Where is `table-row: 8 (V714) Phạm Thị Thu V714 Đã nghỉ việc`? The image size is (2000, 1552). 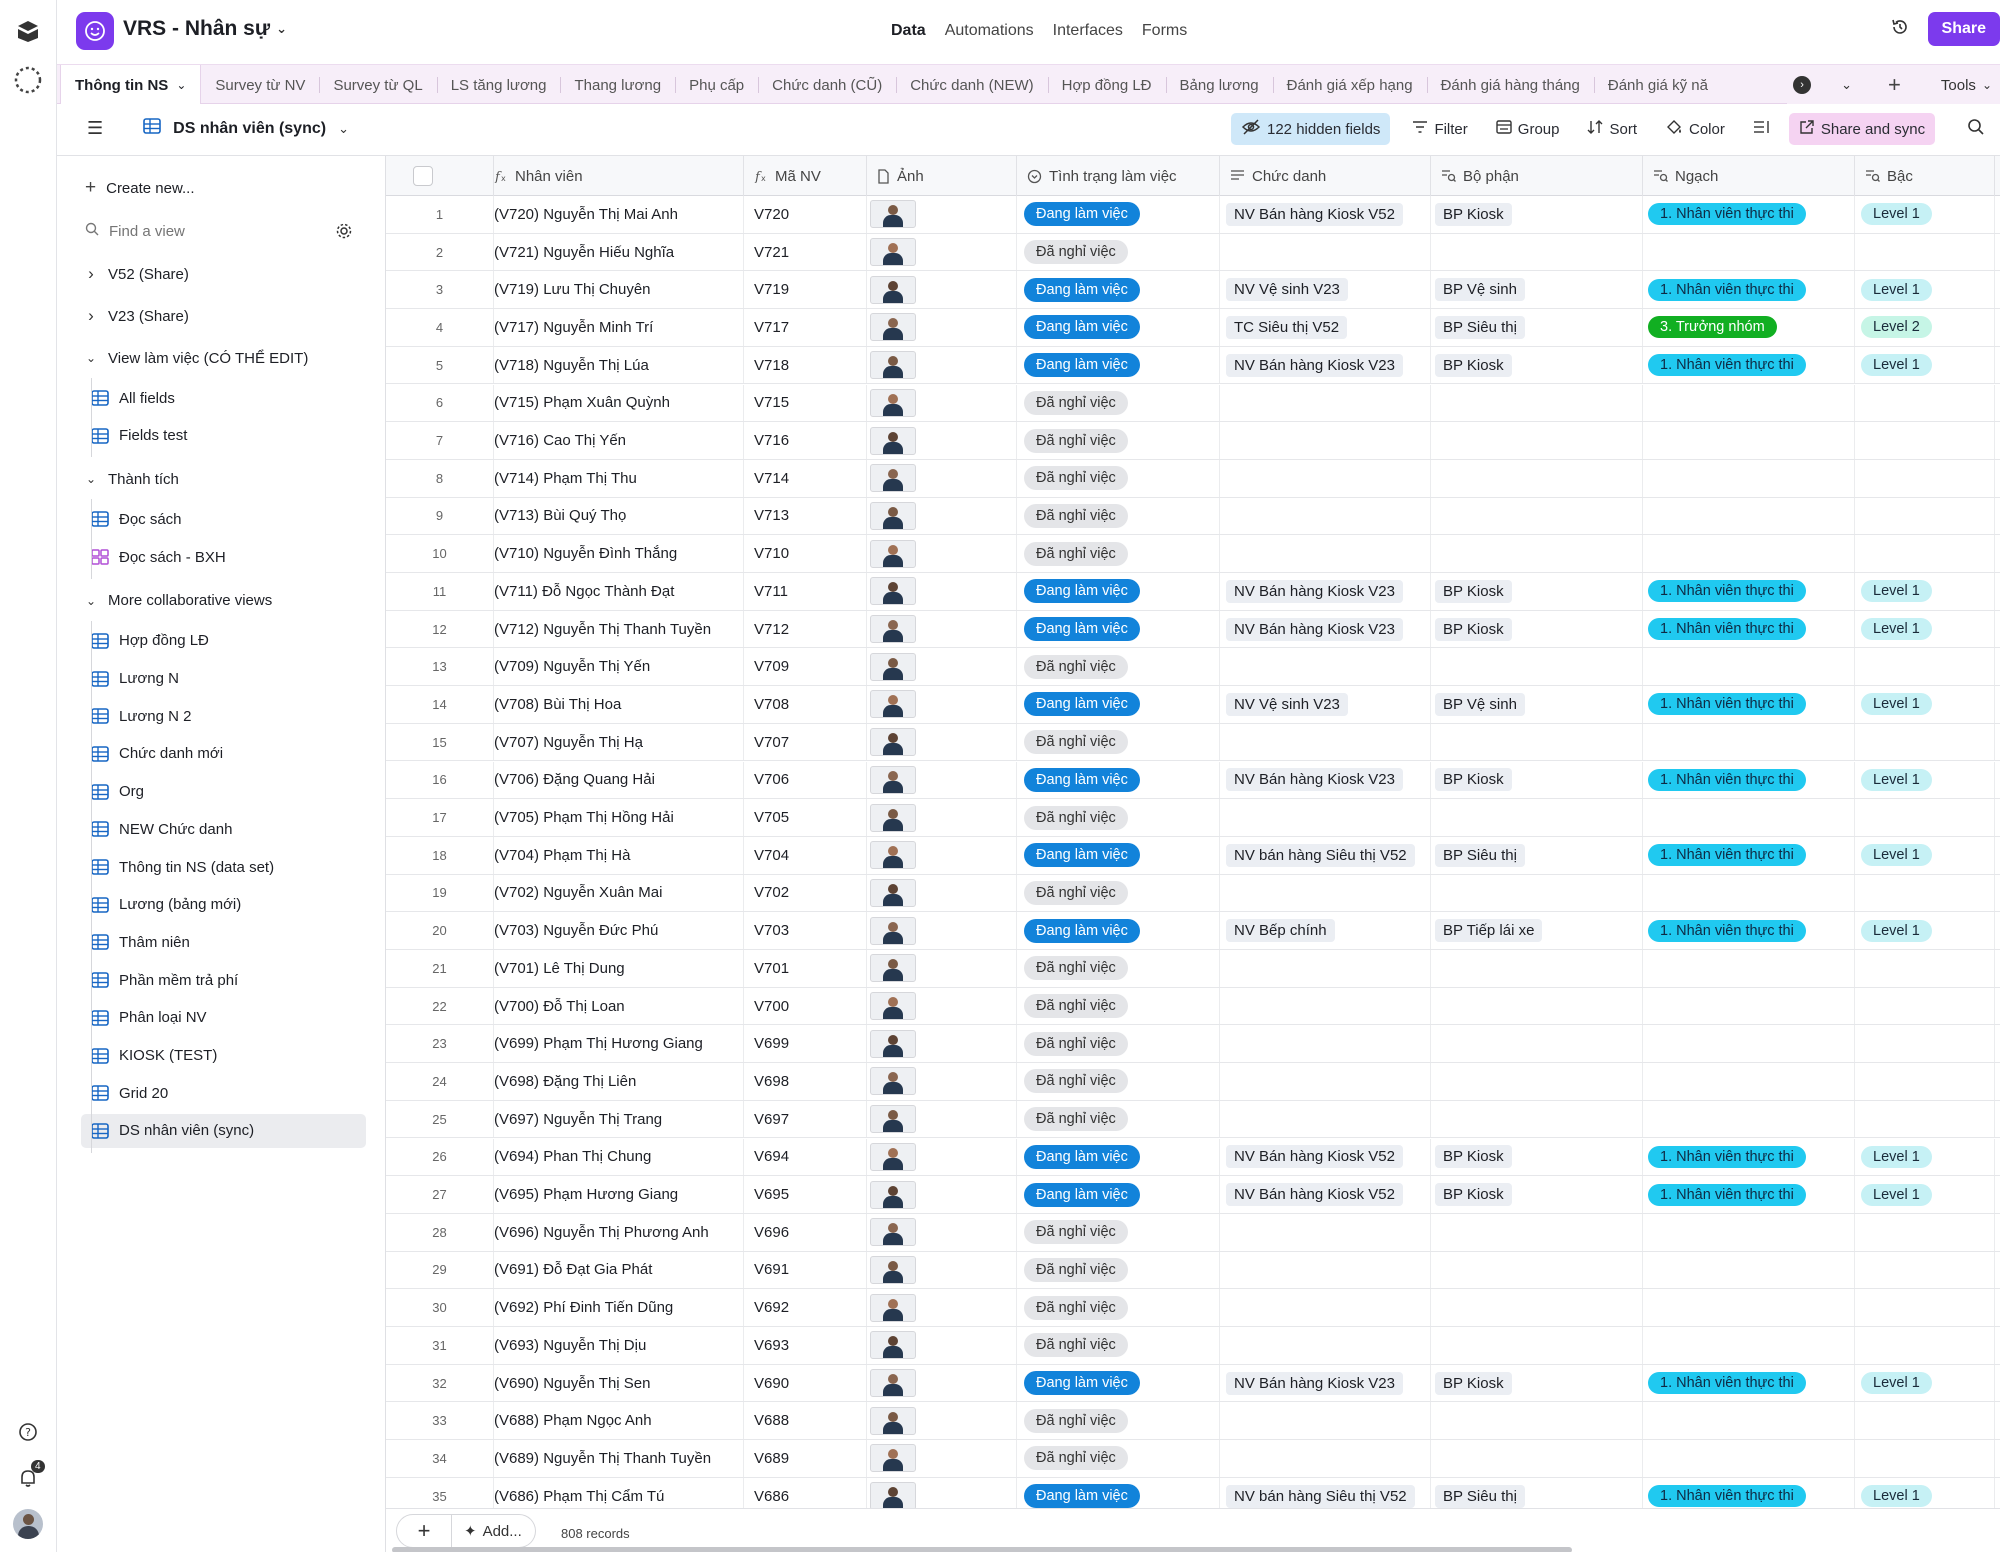 table-row: 8 (V714) Phạm Thị Thu V714 Đã nghỉ việc is located at coordinates (1193, 478).